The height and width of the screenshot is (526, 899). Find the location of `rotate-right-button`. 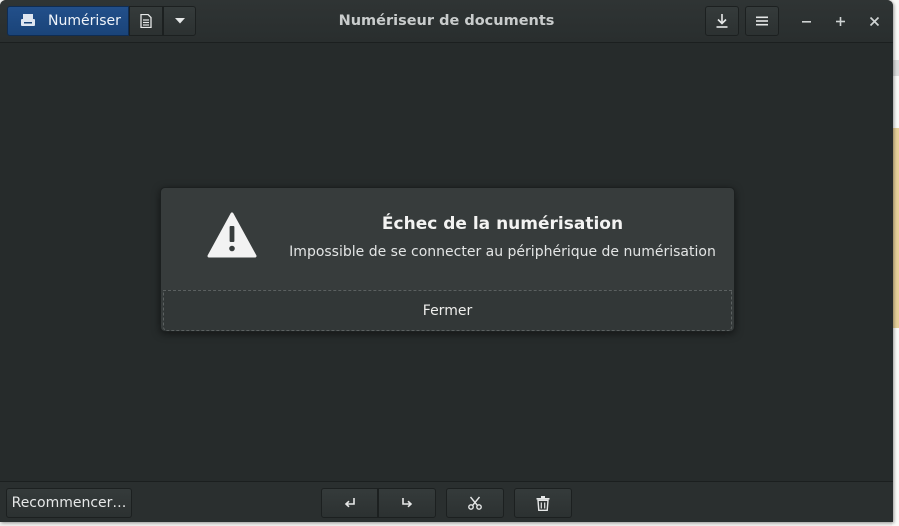

rotate-right-button is located at coordinates (407, 503).